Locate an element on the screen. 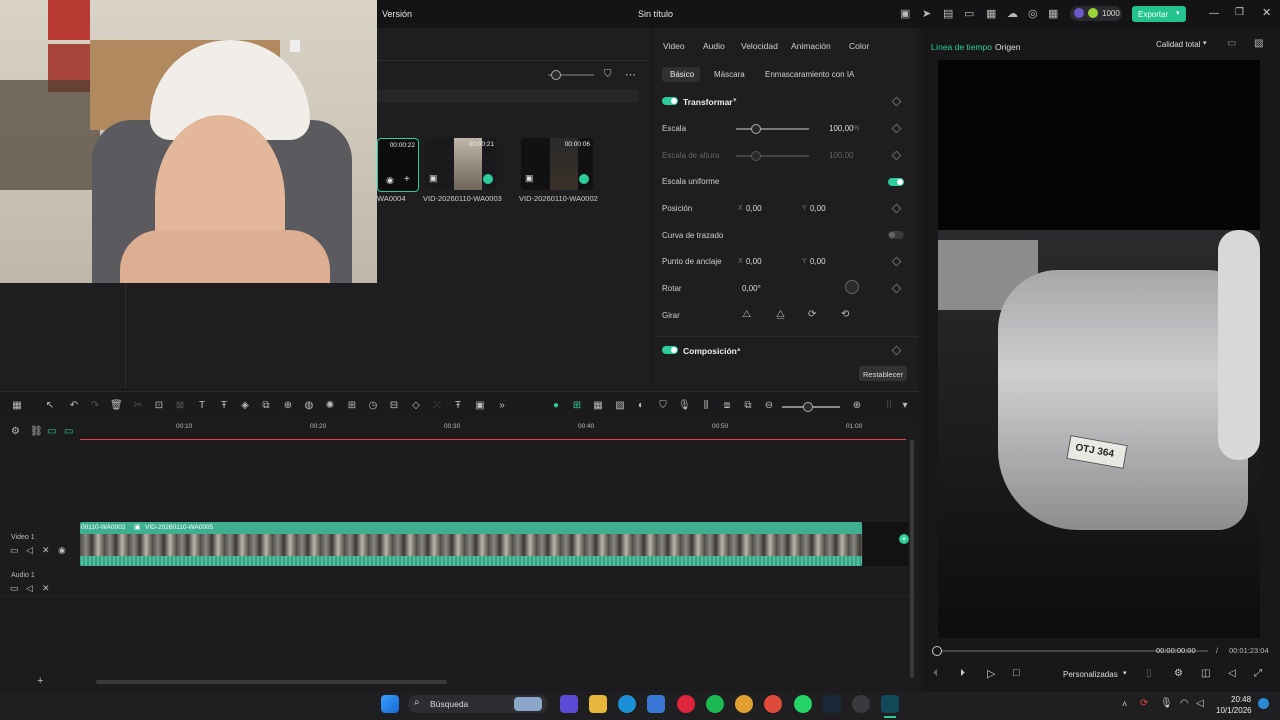 The image size is (1280, 720). storyboard-icon: ▦ is located at coordinates (598, 406).